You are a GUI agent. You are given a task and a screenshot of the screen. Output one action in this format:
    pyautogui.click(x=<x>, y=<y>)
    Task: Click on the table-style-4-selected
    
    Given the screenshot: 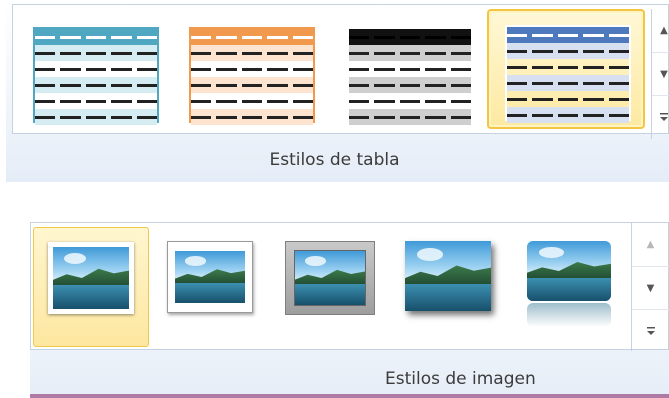 What is the action you would take?
    pyautogui.click(x=566, y=69)
    